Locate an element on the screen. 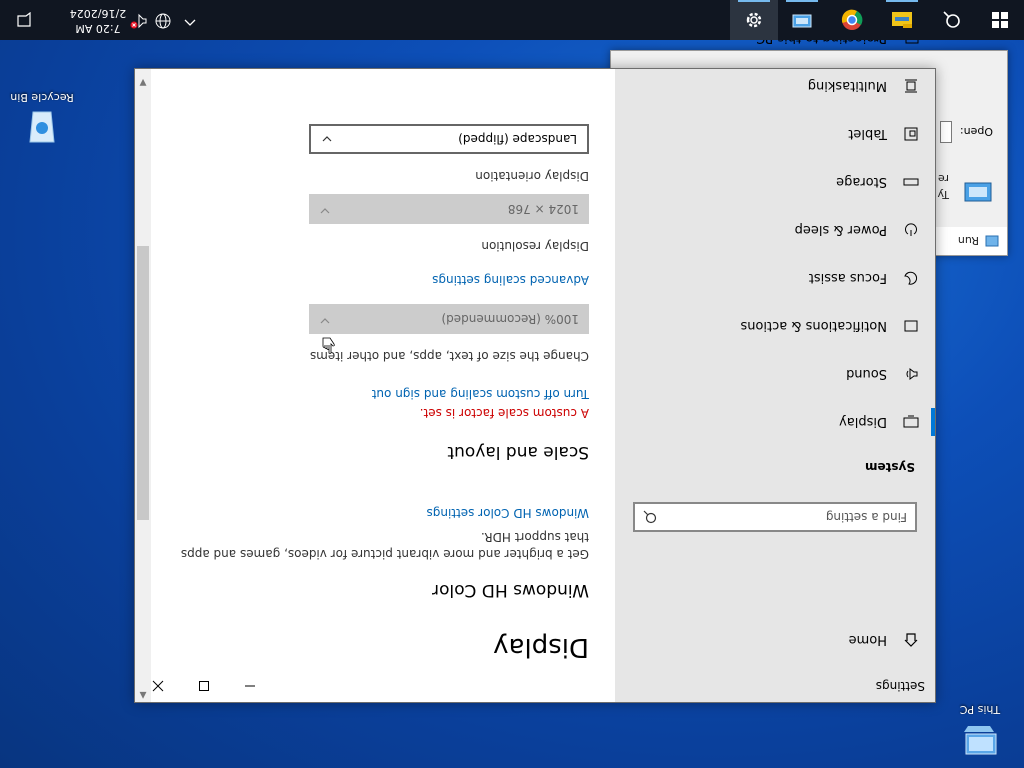 The image size is (1024, 768). custom-scale-warning: A custom scale factor is set. is located at coordinates (504, 413).